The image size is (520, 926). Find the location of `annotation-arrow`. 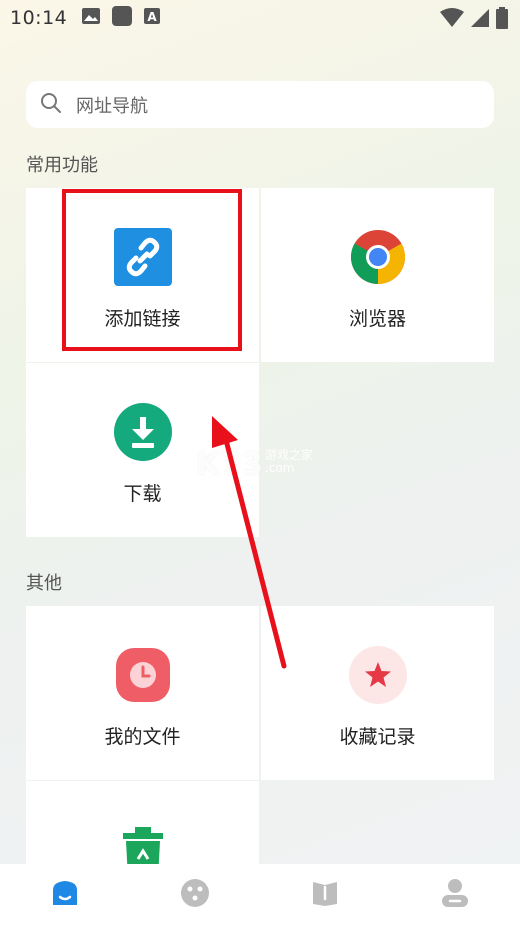

annotation-arrow is located at coordinates (249, 542).